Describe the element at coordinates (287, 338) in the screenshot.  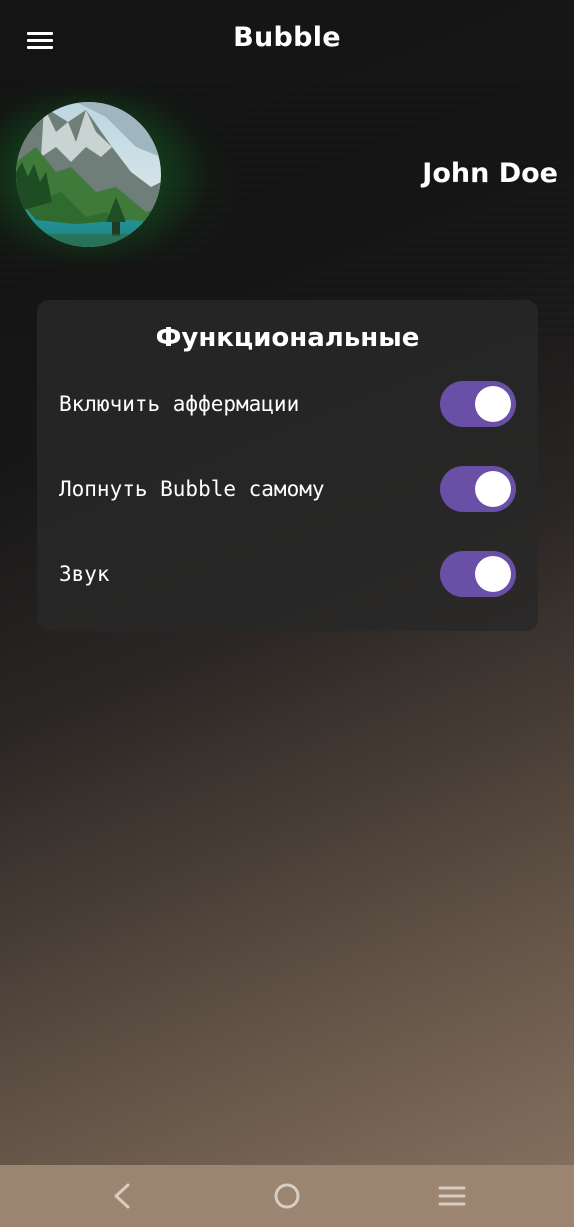
I see `settings-card-title: Функциональные` at that location.